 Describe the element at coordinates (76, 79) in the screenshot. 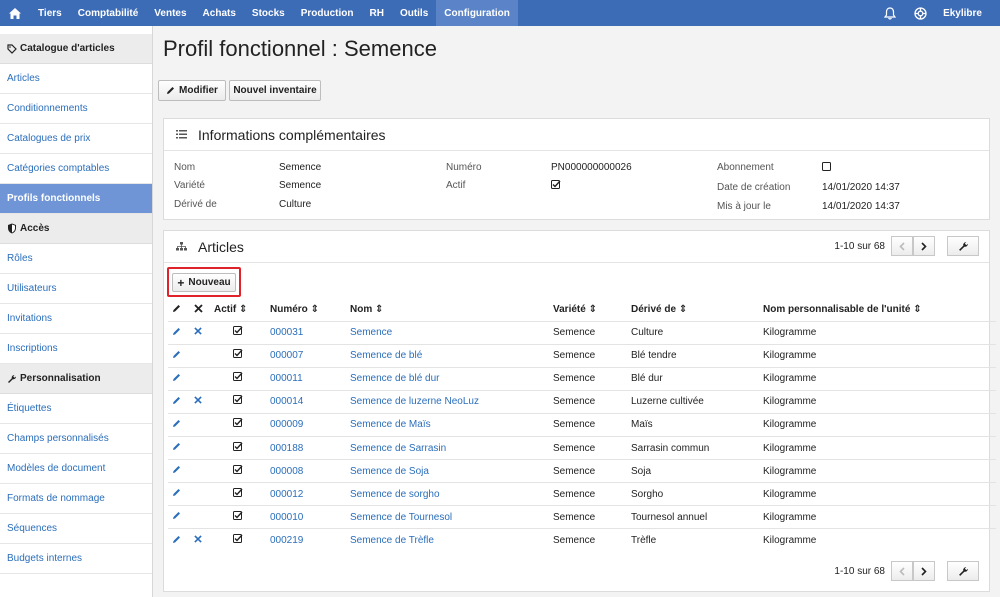

I see `sidebar-item-articles: Articles` at that location.